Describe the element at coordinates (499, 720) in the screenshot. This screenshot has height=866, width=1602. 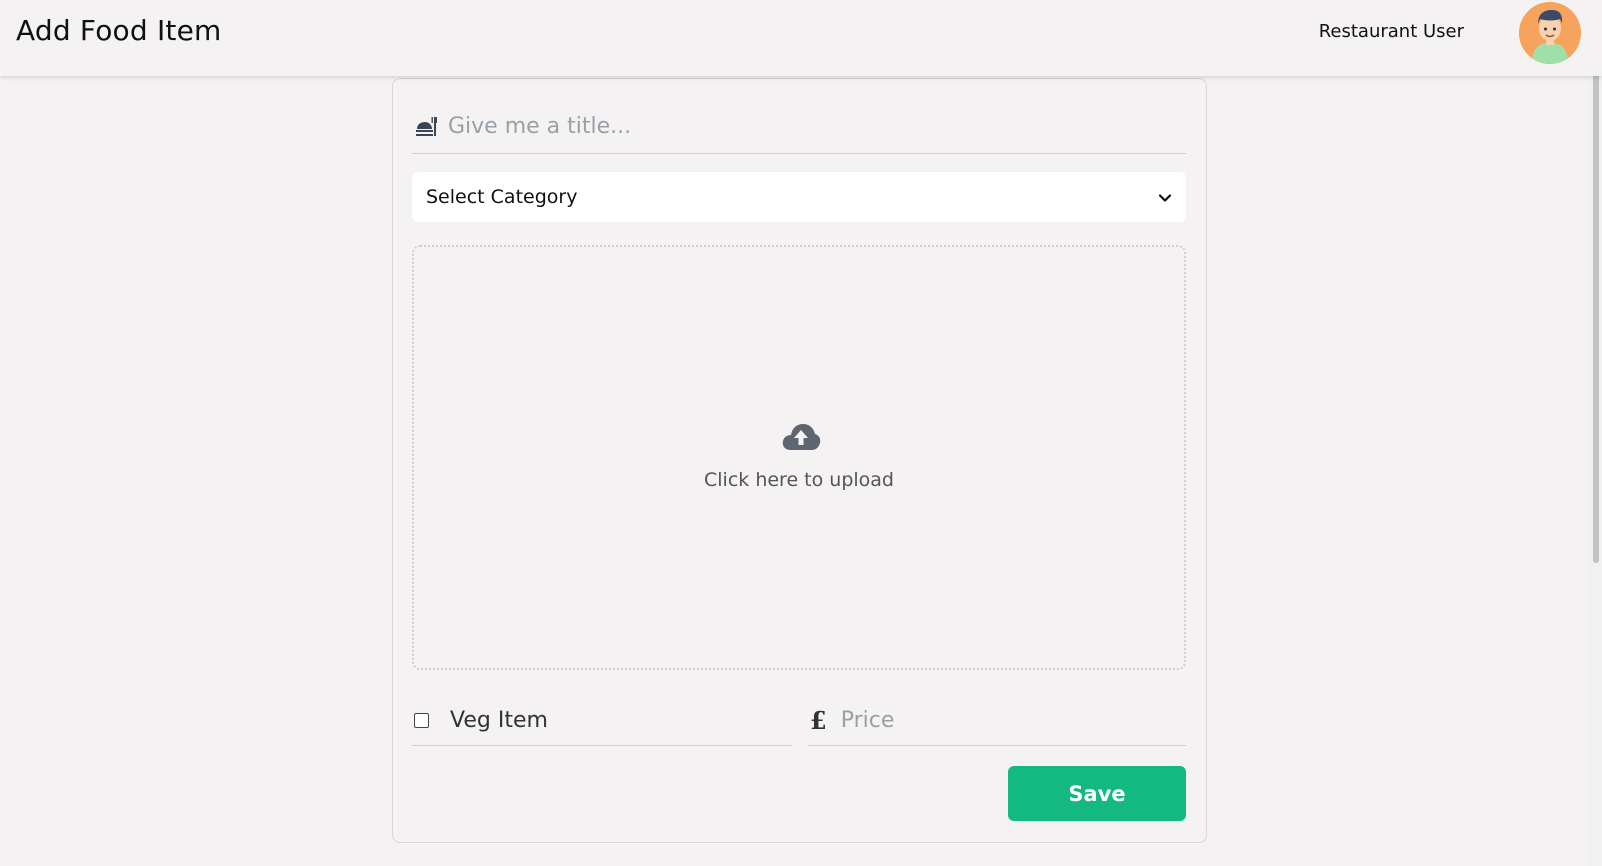
I see `veg-item-label: Veg Item` at that location.